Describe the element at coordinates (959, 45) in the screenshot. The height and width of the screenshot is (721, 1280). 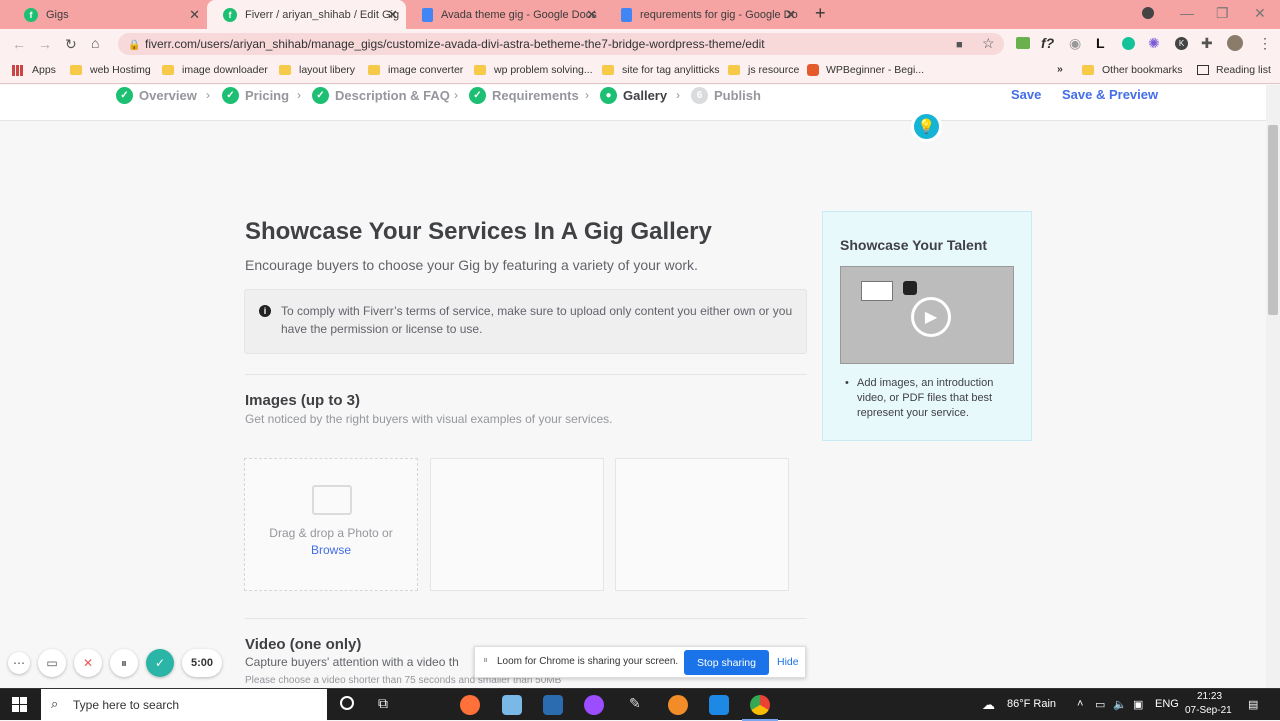
I see `camera-icon: ■` at that location.